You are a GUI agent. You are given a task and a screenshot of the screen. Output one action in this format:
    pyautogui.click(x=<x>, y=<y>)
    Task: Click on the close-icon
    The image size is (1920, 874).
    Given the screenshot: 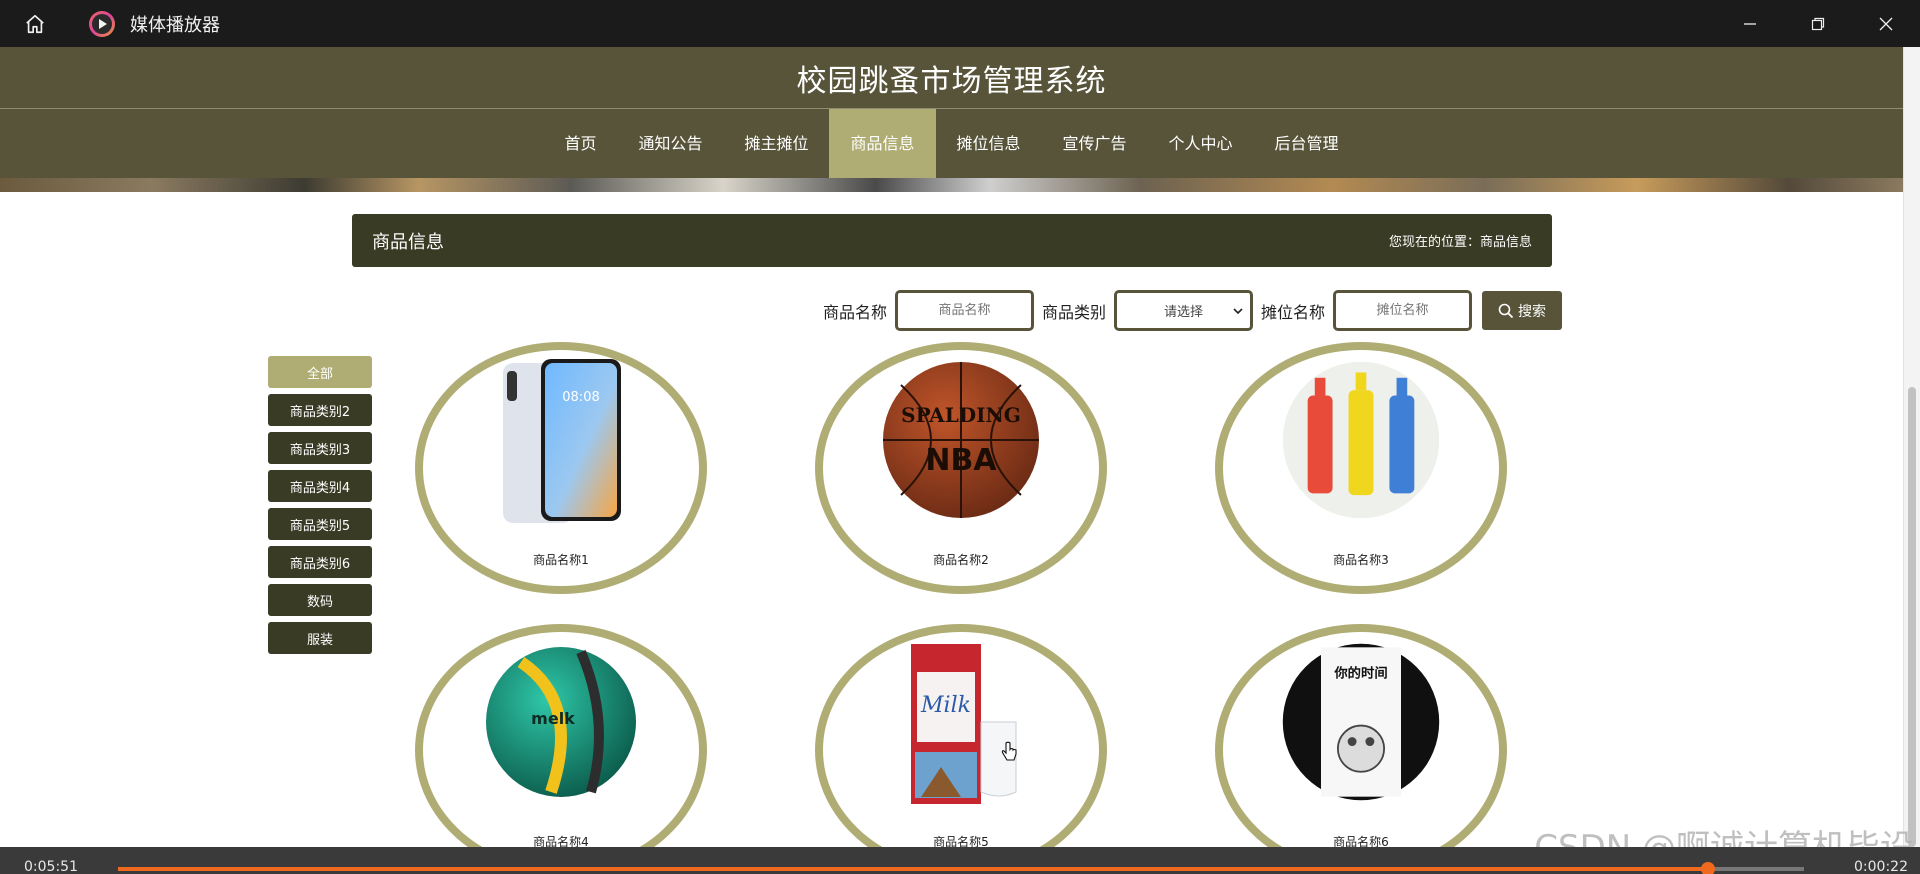 What is the action you would take?
    pyautogui.click(x=1886, y=23)
    